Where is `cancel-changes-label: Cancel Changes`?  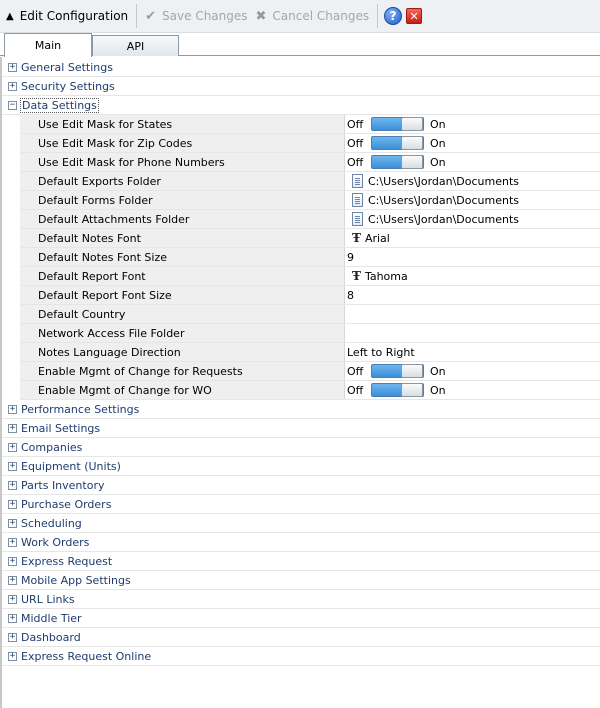
cancel-changes-label: Cancel Changes is located at coordinates (321, 16).